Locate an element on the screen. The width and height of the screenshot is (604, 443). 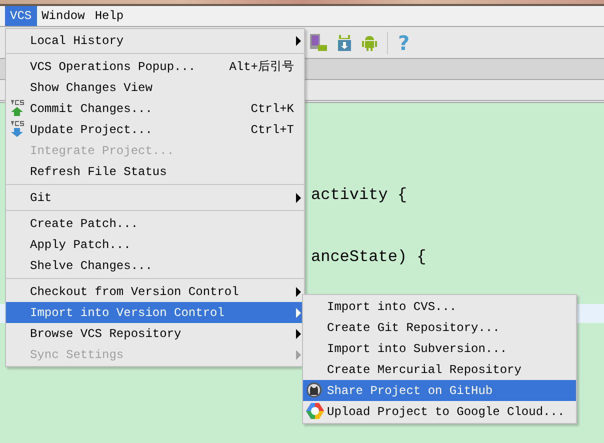
menu-item: Update Project... Ctrl+T is located at coordinates (155, 129).